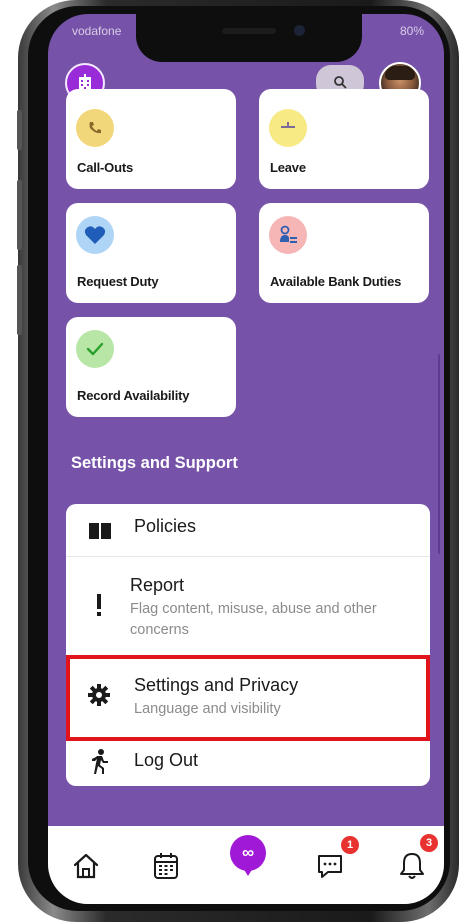  Describe the element at coordinates (248, 872) in the screenshot. I see `bubble-tail` at that location.